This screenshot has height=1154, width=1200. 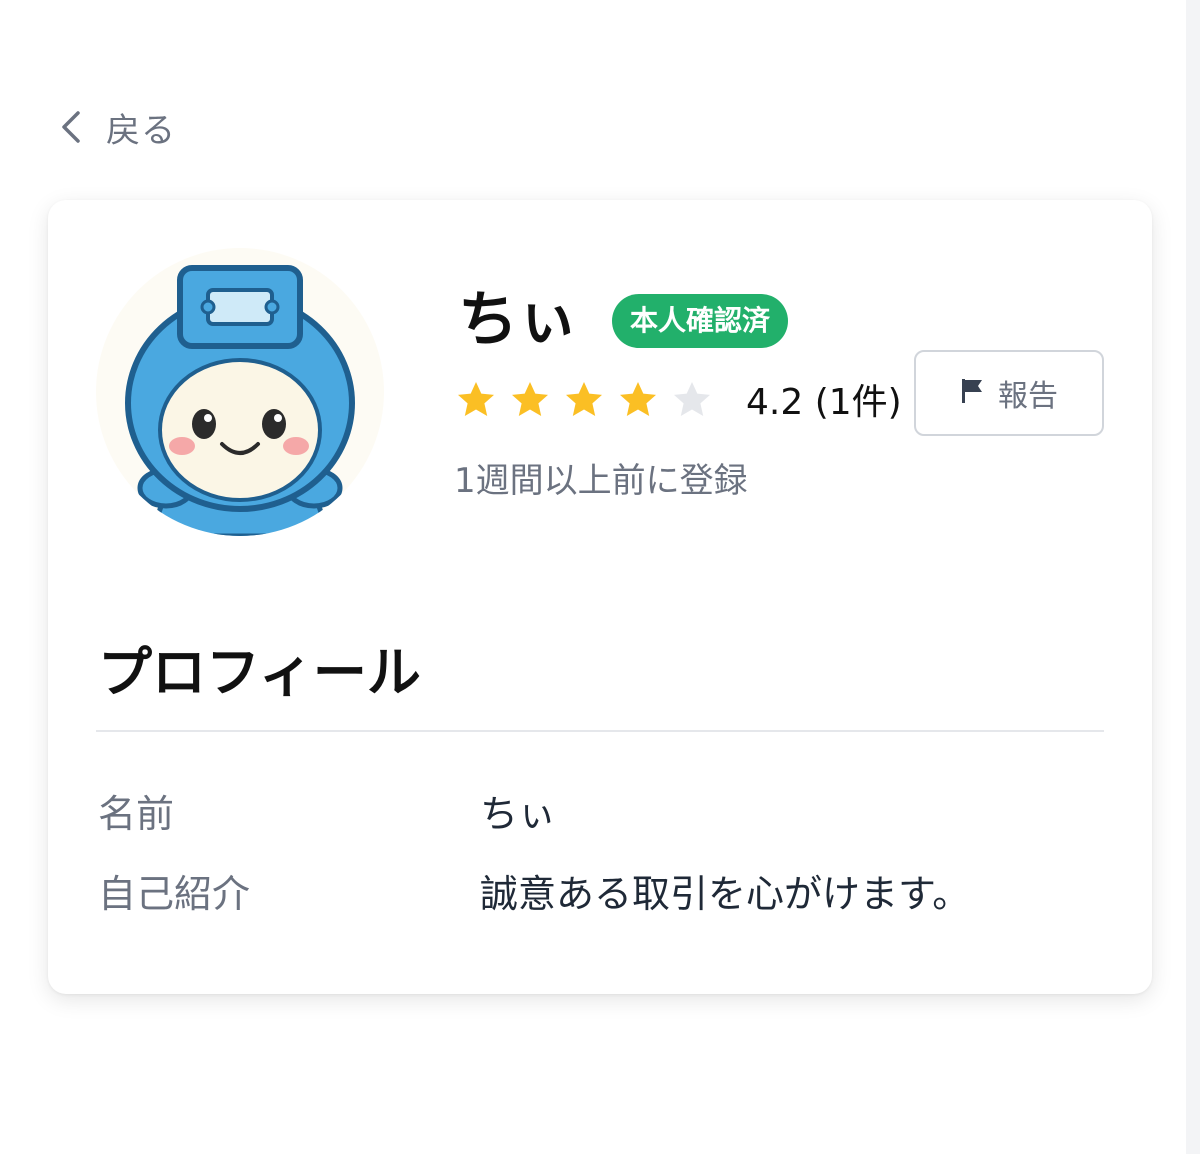 I want to click on joined-date: 1週間以上前に登録, so click(x=601, y=481).